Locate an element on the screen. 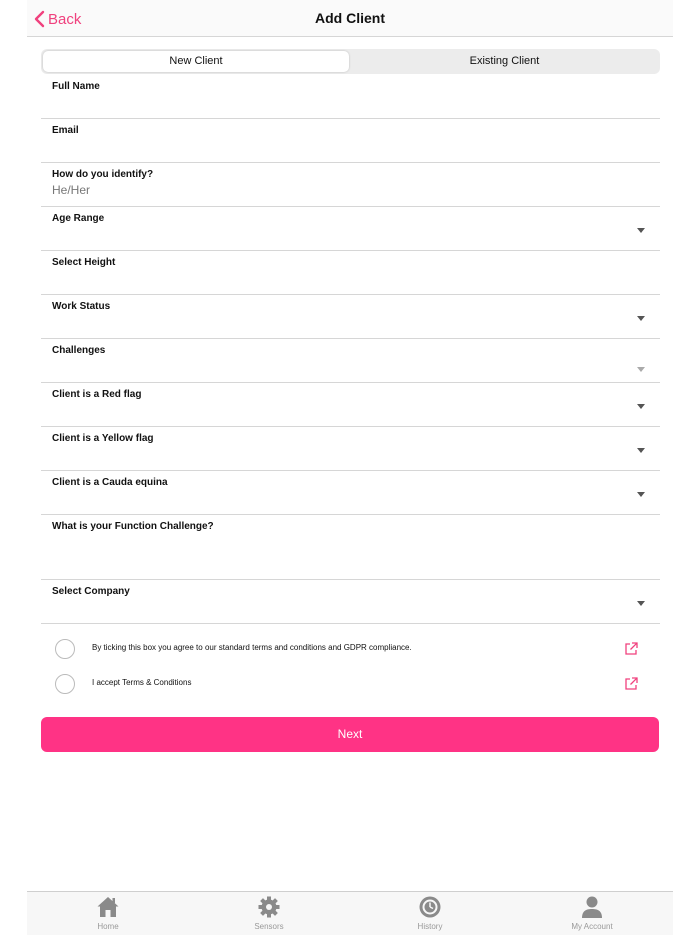 The height and width of the screenshot is (935, 700). tab-history-label: History is located at coordinates (430, 926).